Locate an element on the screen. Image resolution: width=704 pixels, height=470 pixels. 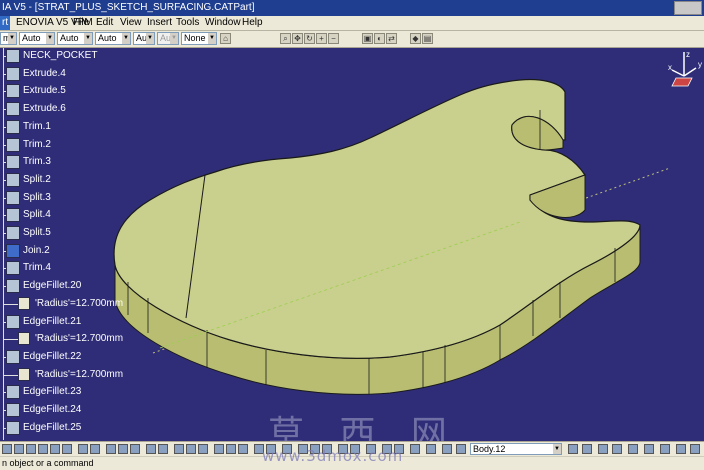
menu-window: Window is located at coordinates (223, 23).